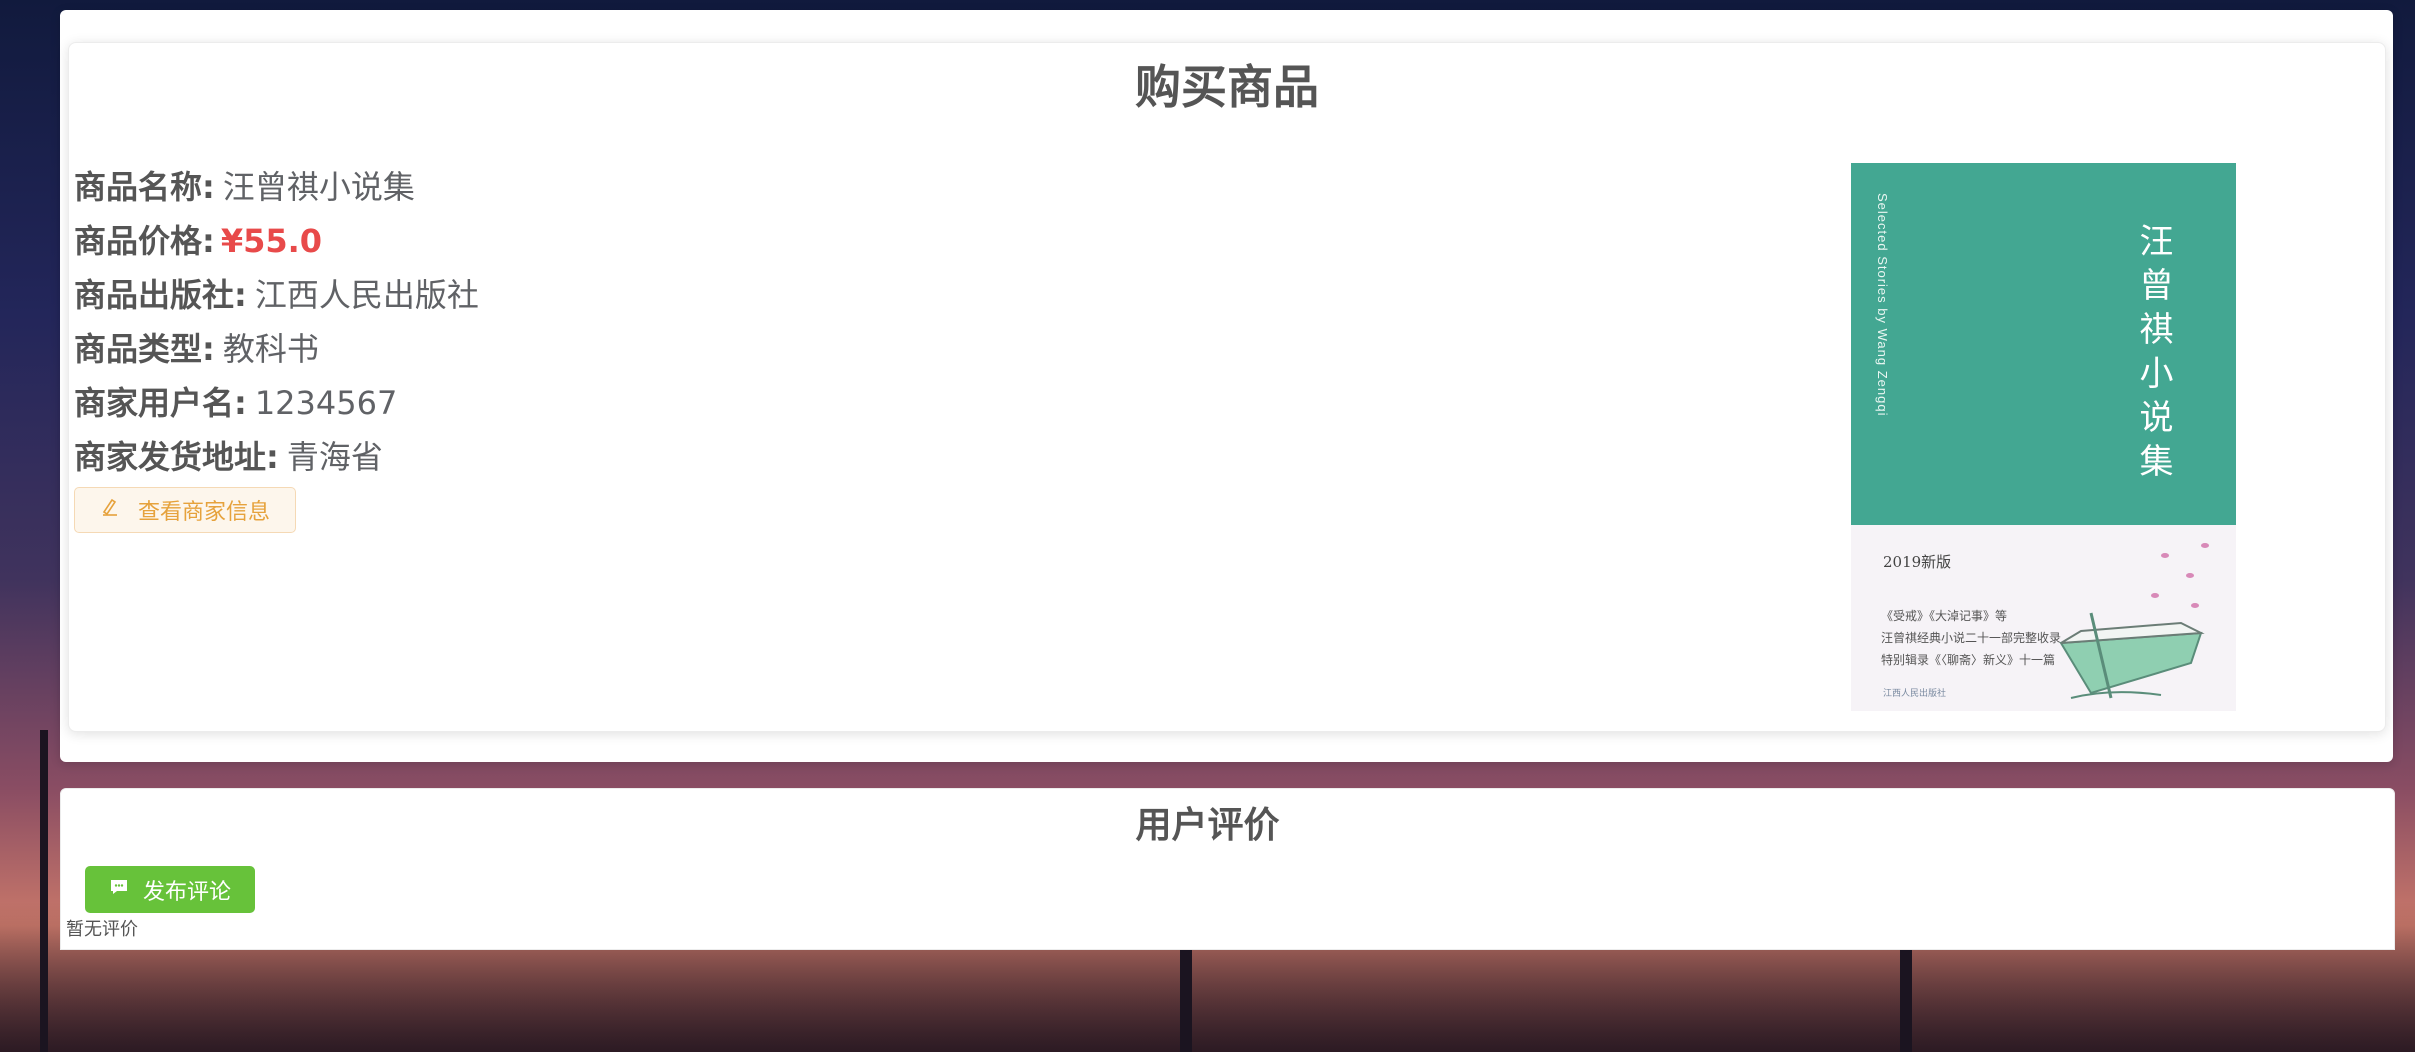 The width and height of the screenshot is (2415, 1052). Describe the element at coordinates (271, 241) in the screenshot. I see `product-price: ¥55.0` at that location.